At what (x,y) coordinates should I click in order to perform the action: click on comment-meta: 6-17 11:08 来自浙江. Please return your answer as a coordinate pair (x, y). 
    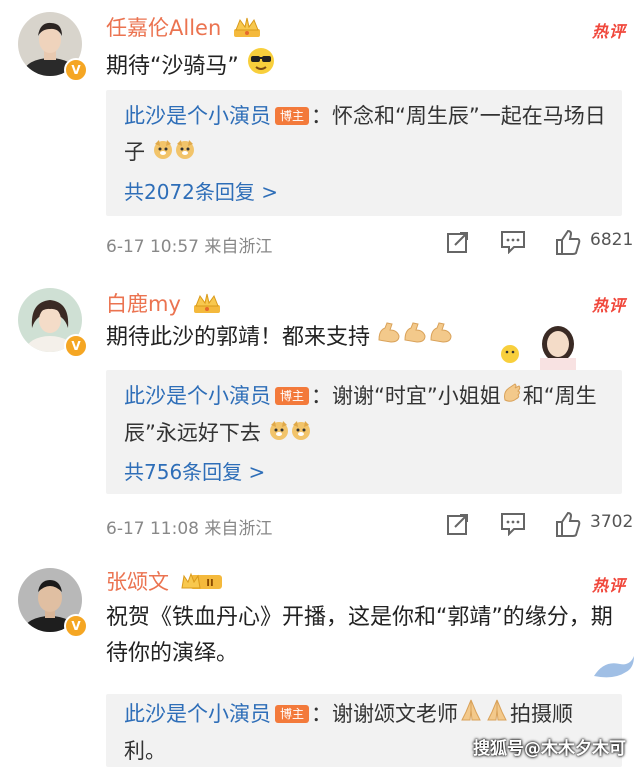
    Looking at the image, I should click on (189, 526).